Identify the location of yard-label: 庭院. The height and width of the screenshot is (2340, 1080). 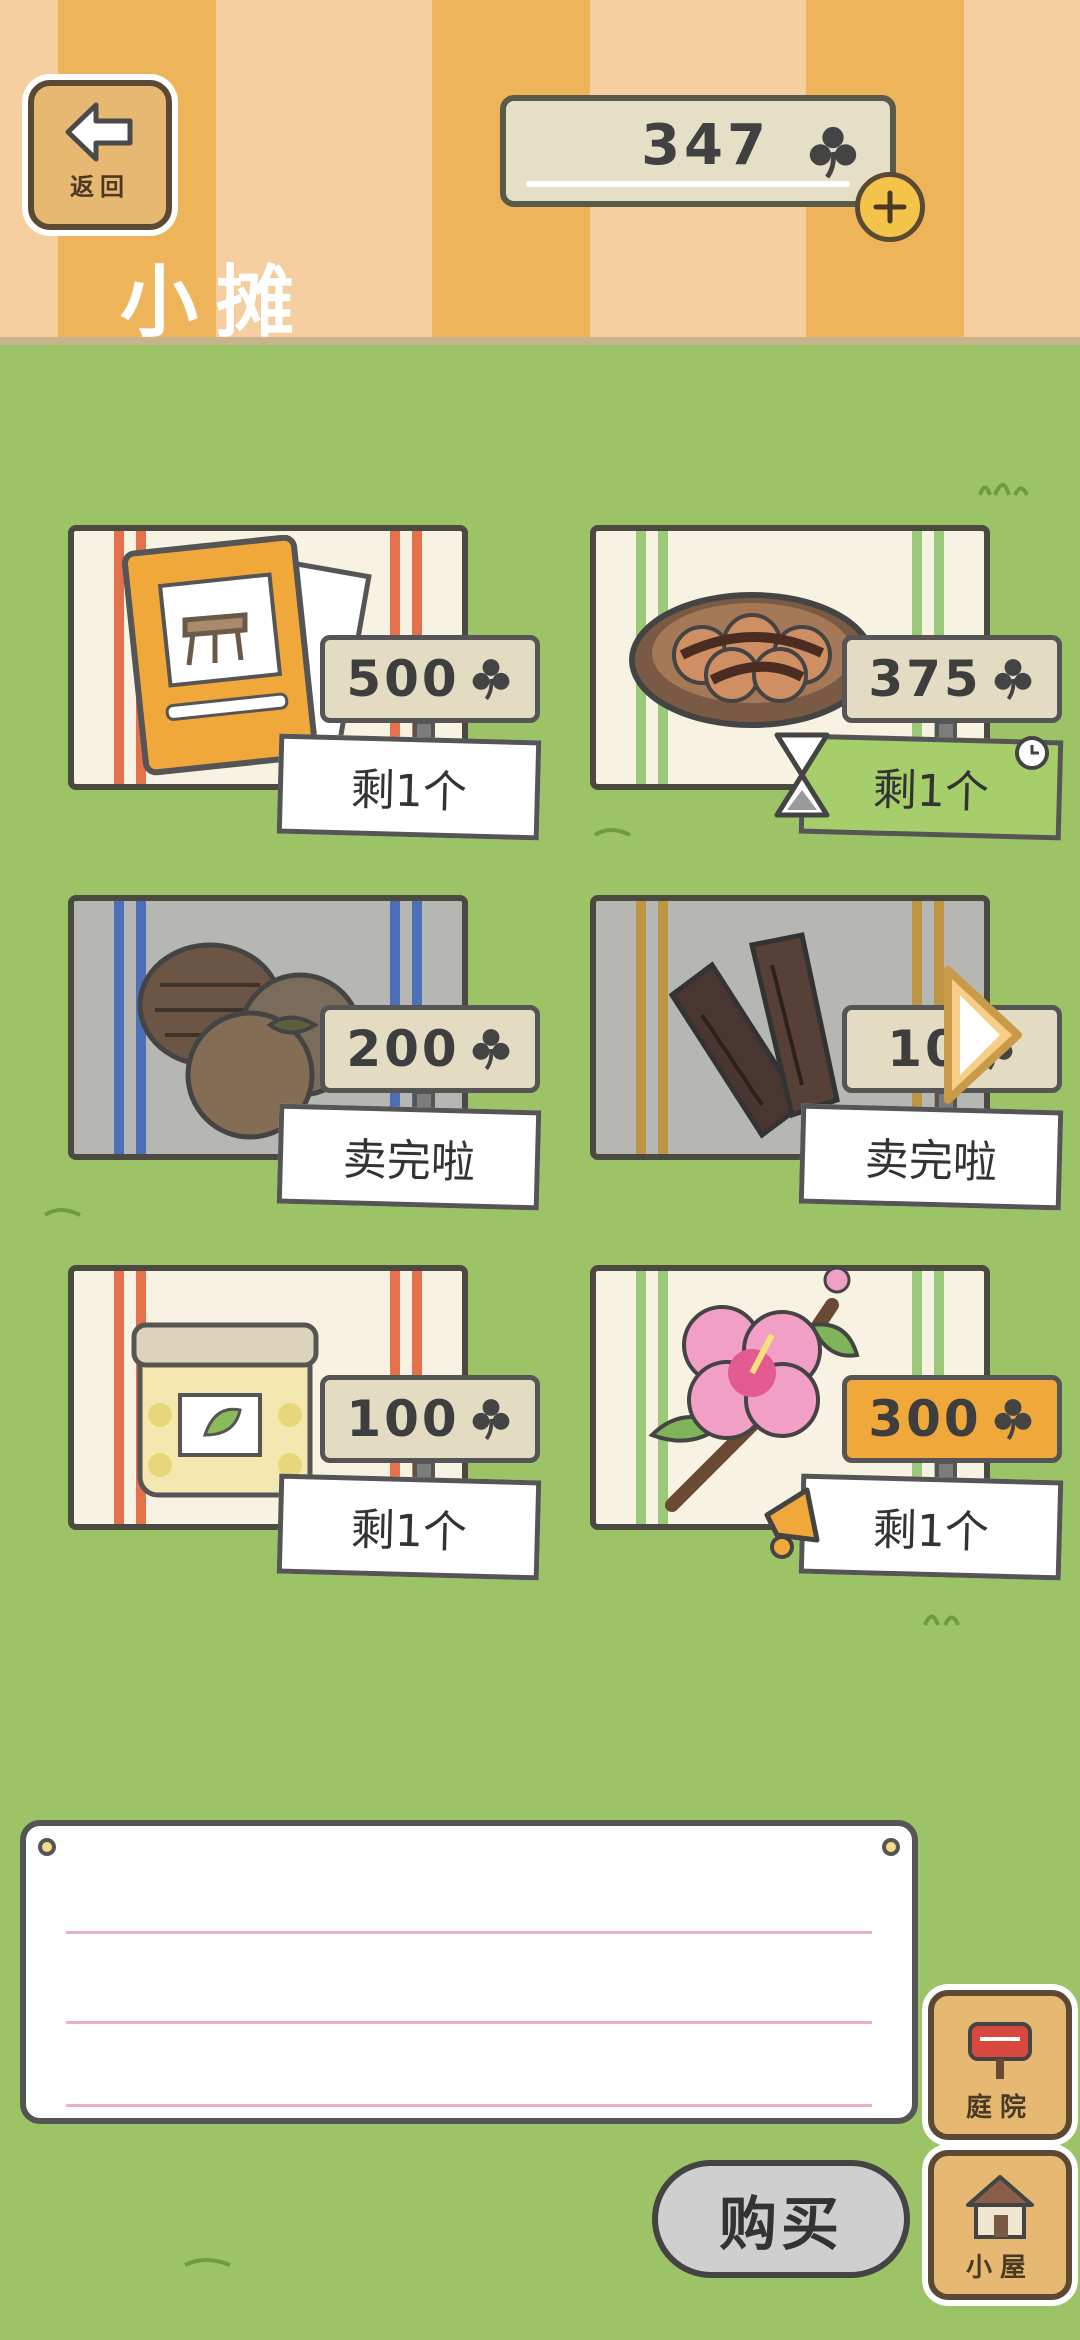
(999, 2108).